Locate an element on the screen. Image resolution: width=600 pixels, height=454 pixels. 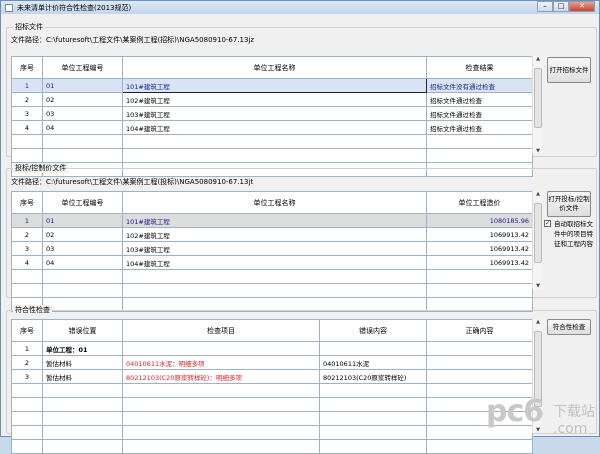
col-header: 错误内容 is located at coordinates (373, 330).